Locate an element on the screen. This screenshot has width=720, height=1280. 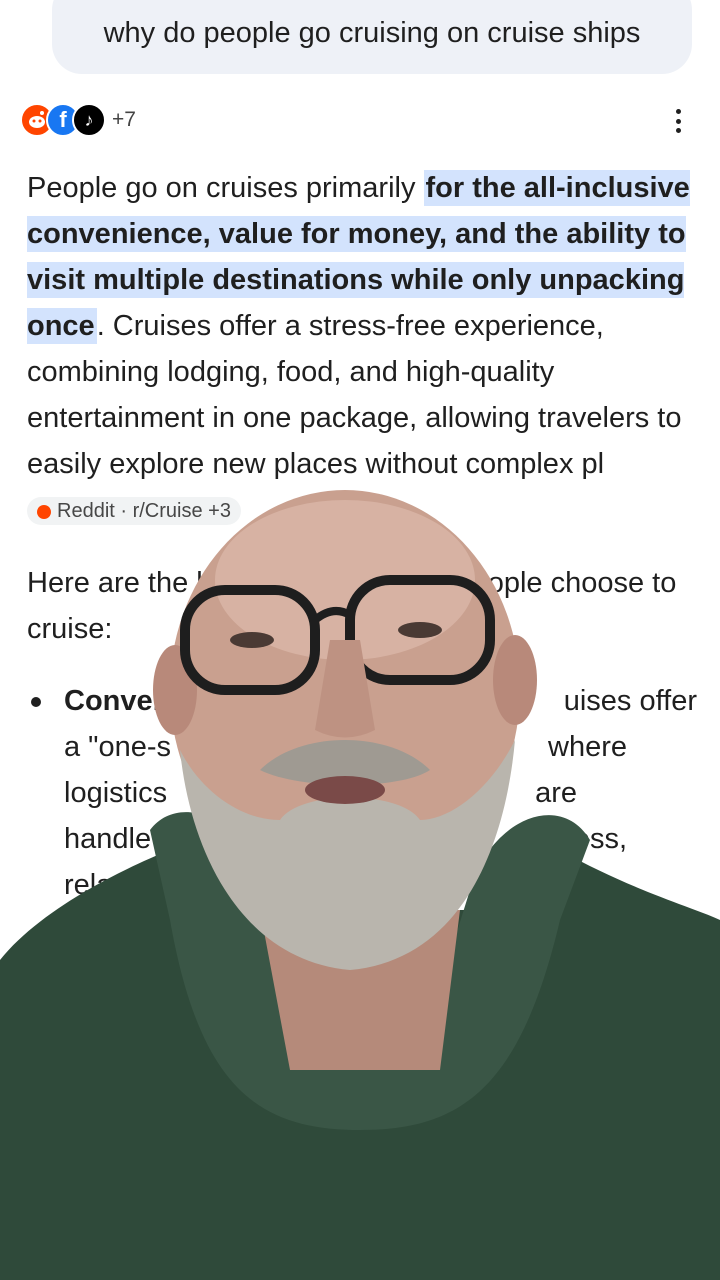
bullet-text-2: logistics is located at coordinates (116, 793).